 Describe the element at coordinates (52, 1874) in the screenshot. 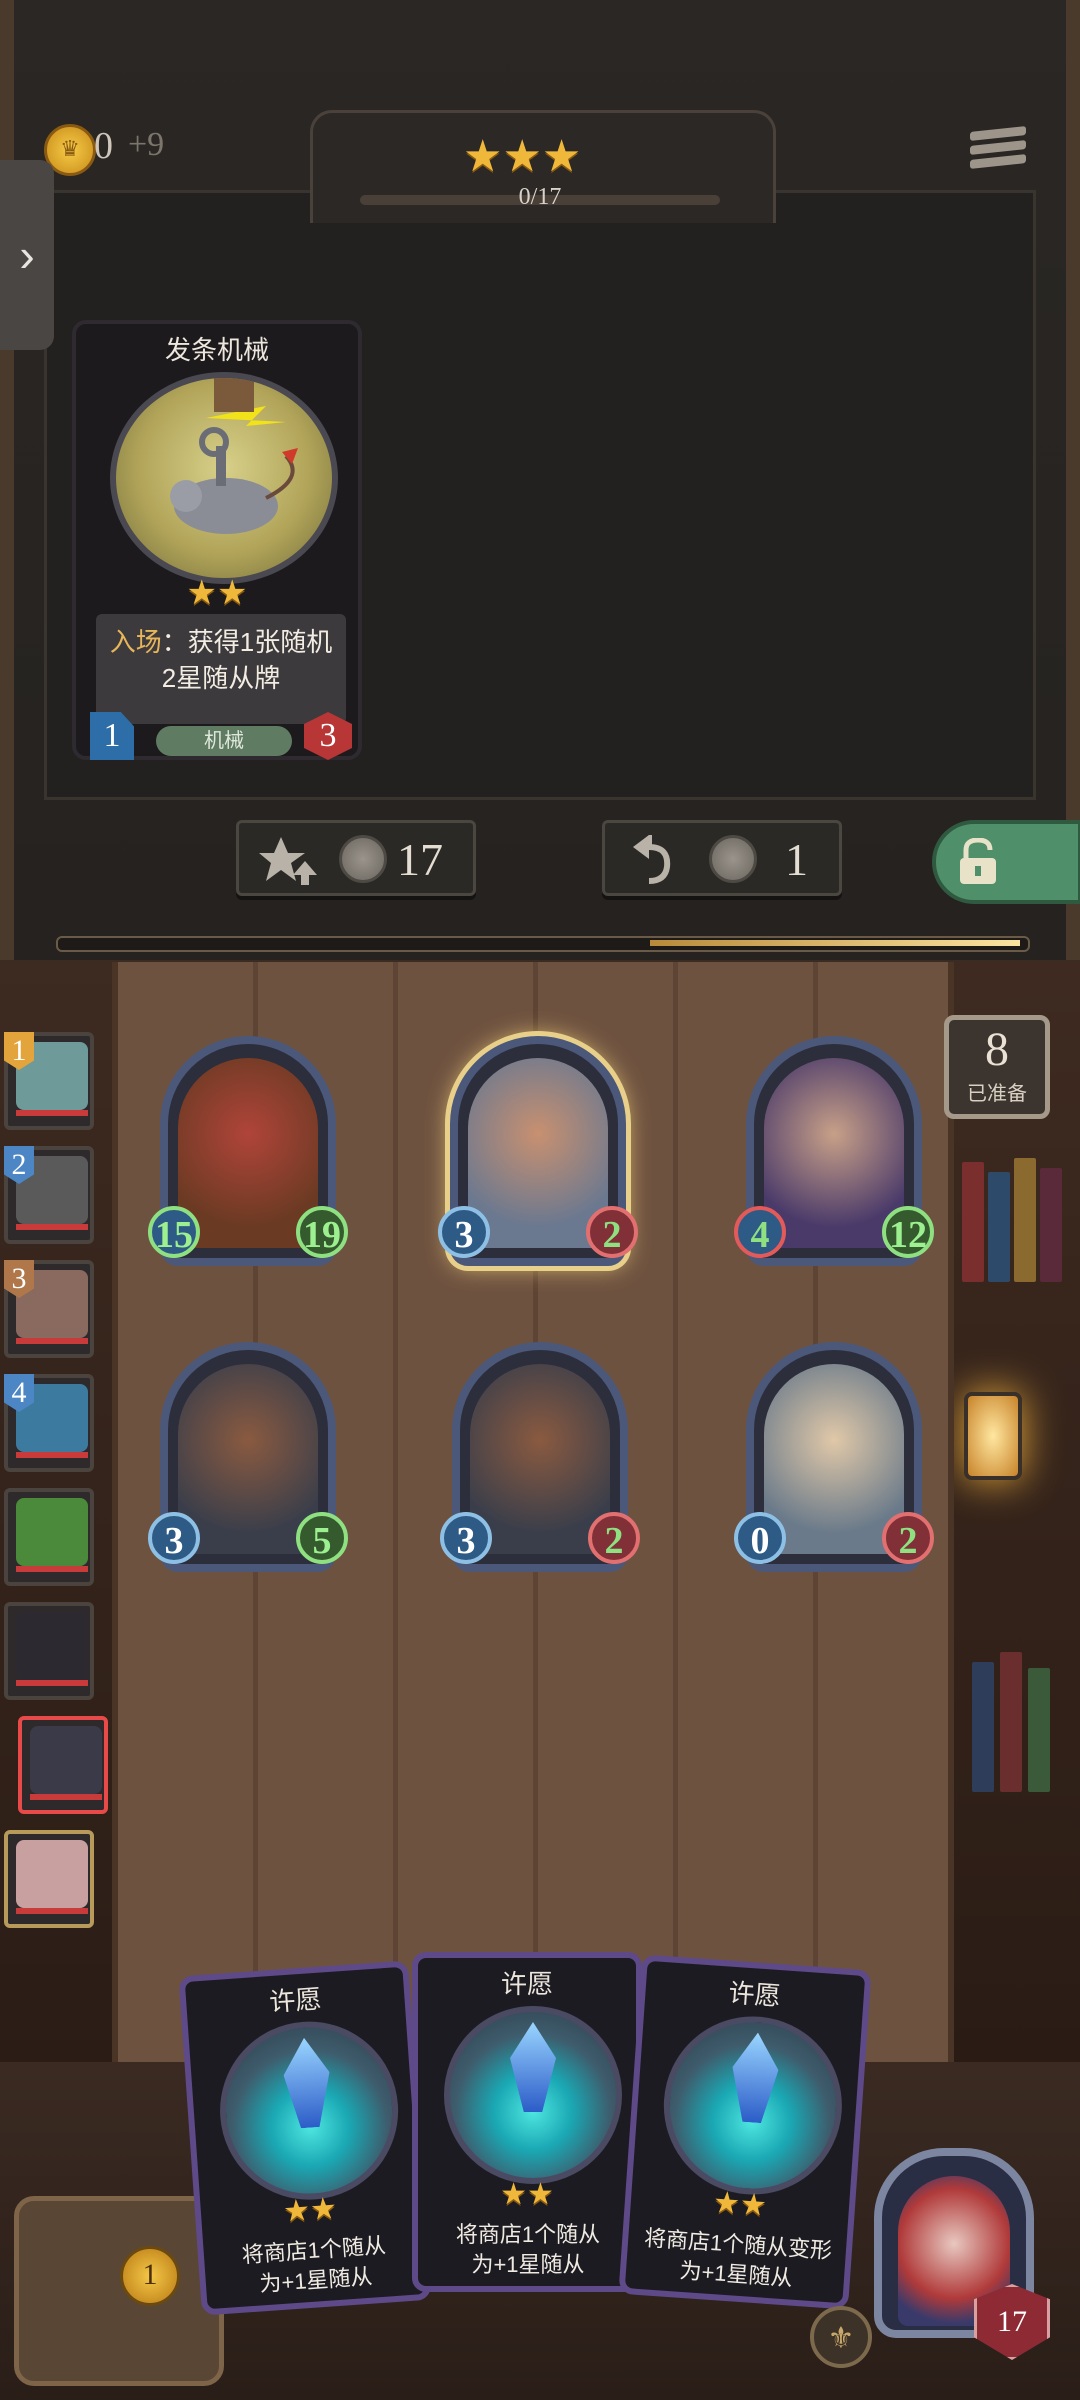

I see `player-portrait` at that location.